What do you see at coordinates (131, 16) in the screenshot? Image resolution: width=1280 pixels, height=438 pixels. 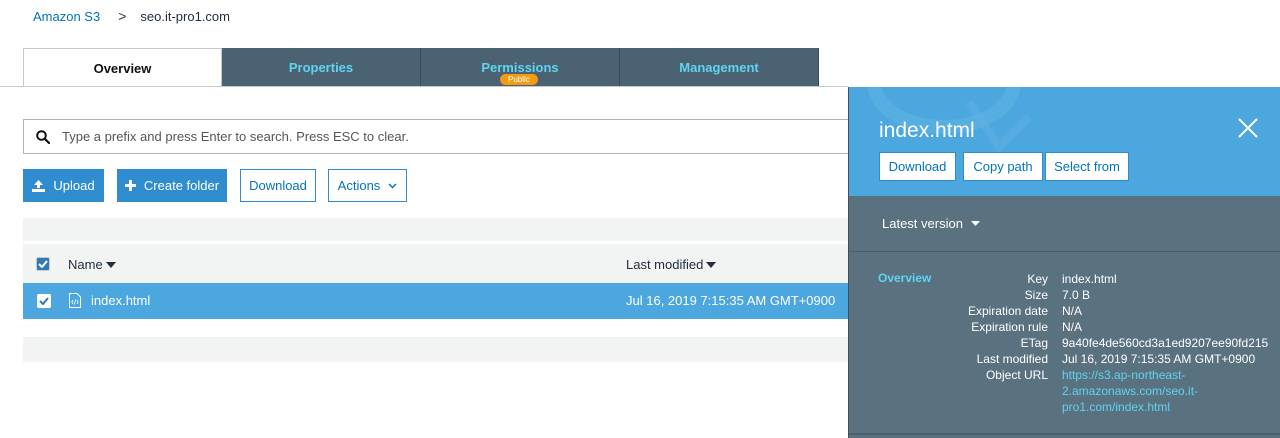 I see `breadcrumb: Amazon S3 > seo.it-pro1.com` at bounding box center [131, 16].